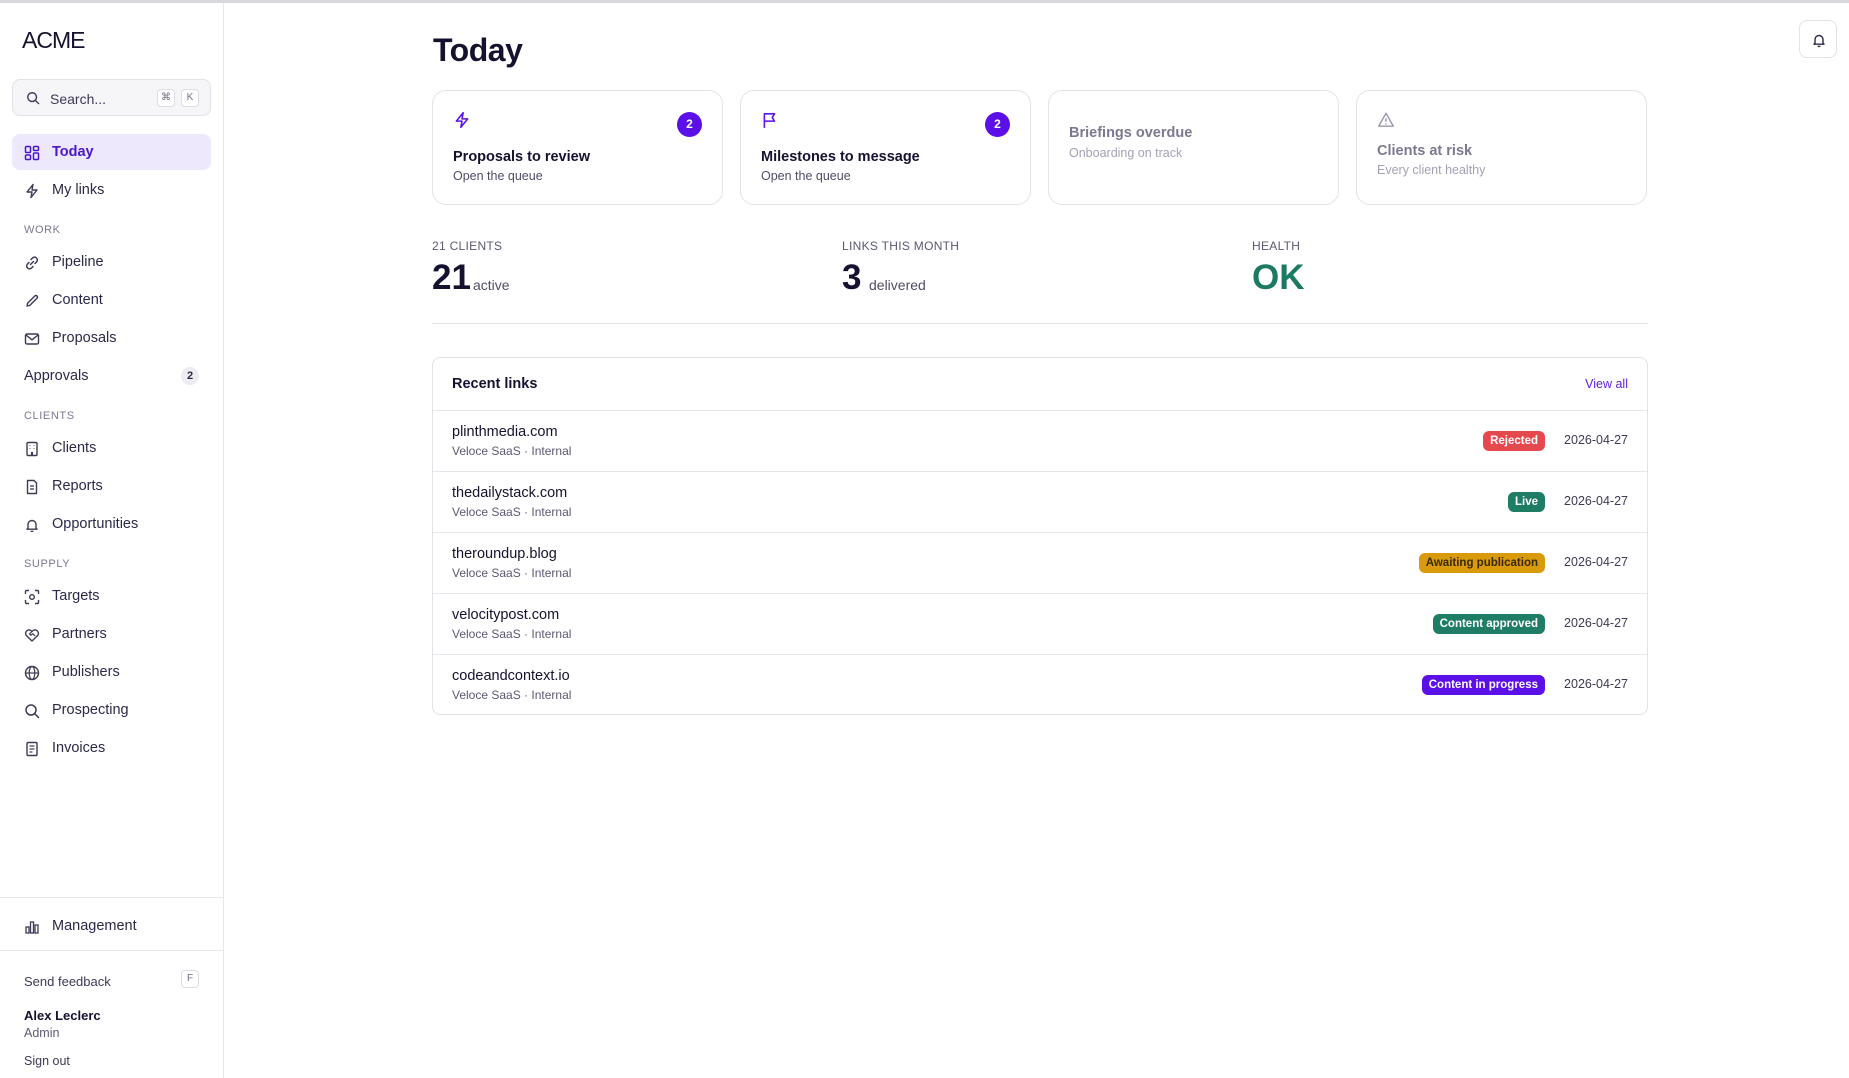  Describe the element at coordinates (111, 190) in the screenshot. I see `nav-item-my-links: My links` at that location.